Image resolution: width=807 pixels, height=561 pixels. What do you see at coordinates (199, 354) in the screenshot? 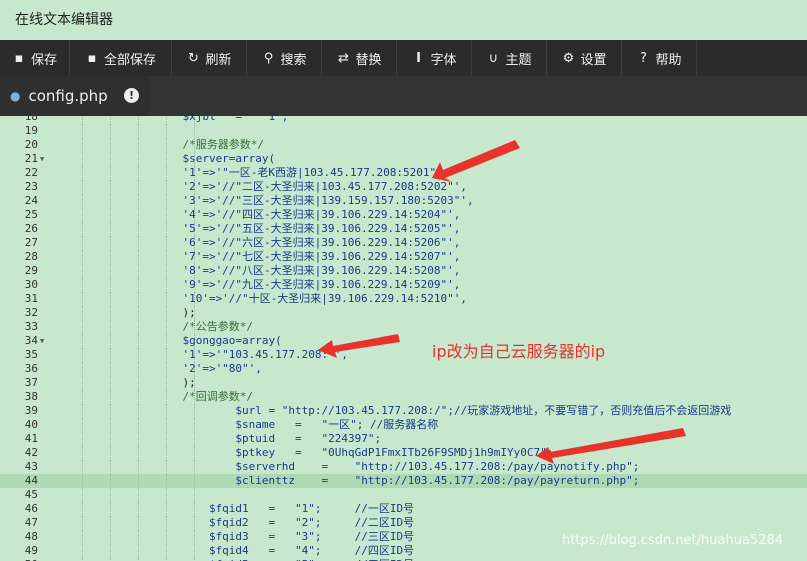
I see `code-text: '1'=>'"103.45.177.208:"',` at bounding box center [199, 354].